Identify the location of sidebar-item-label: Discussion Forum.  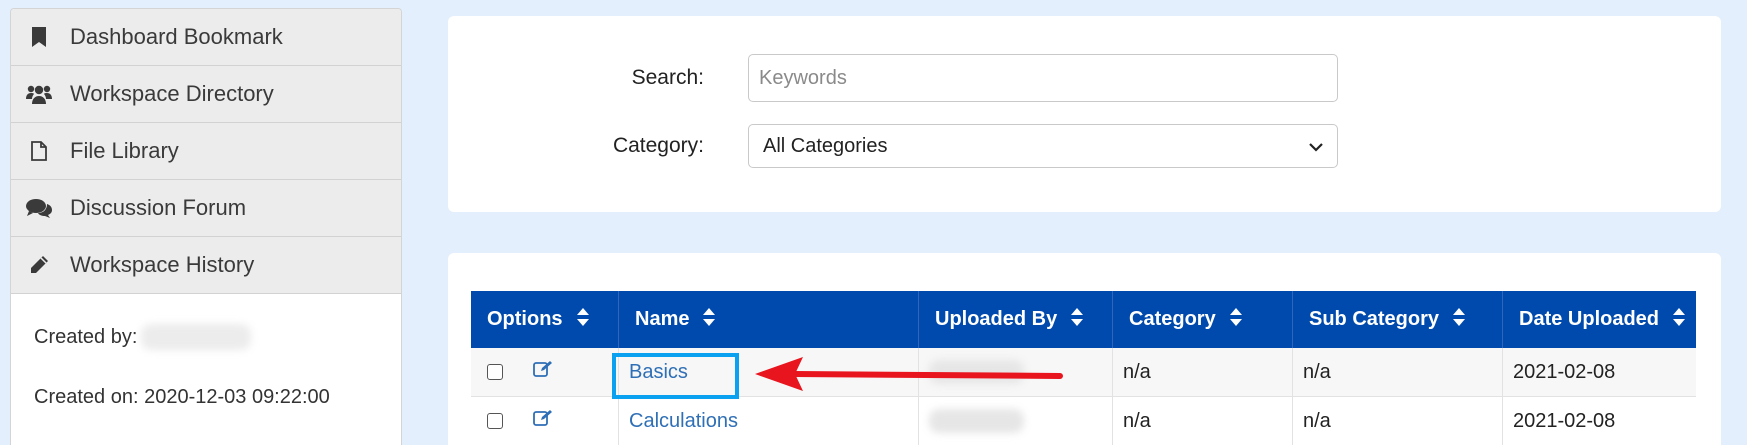
(158, 207).